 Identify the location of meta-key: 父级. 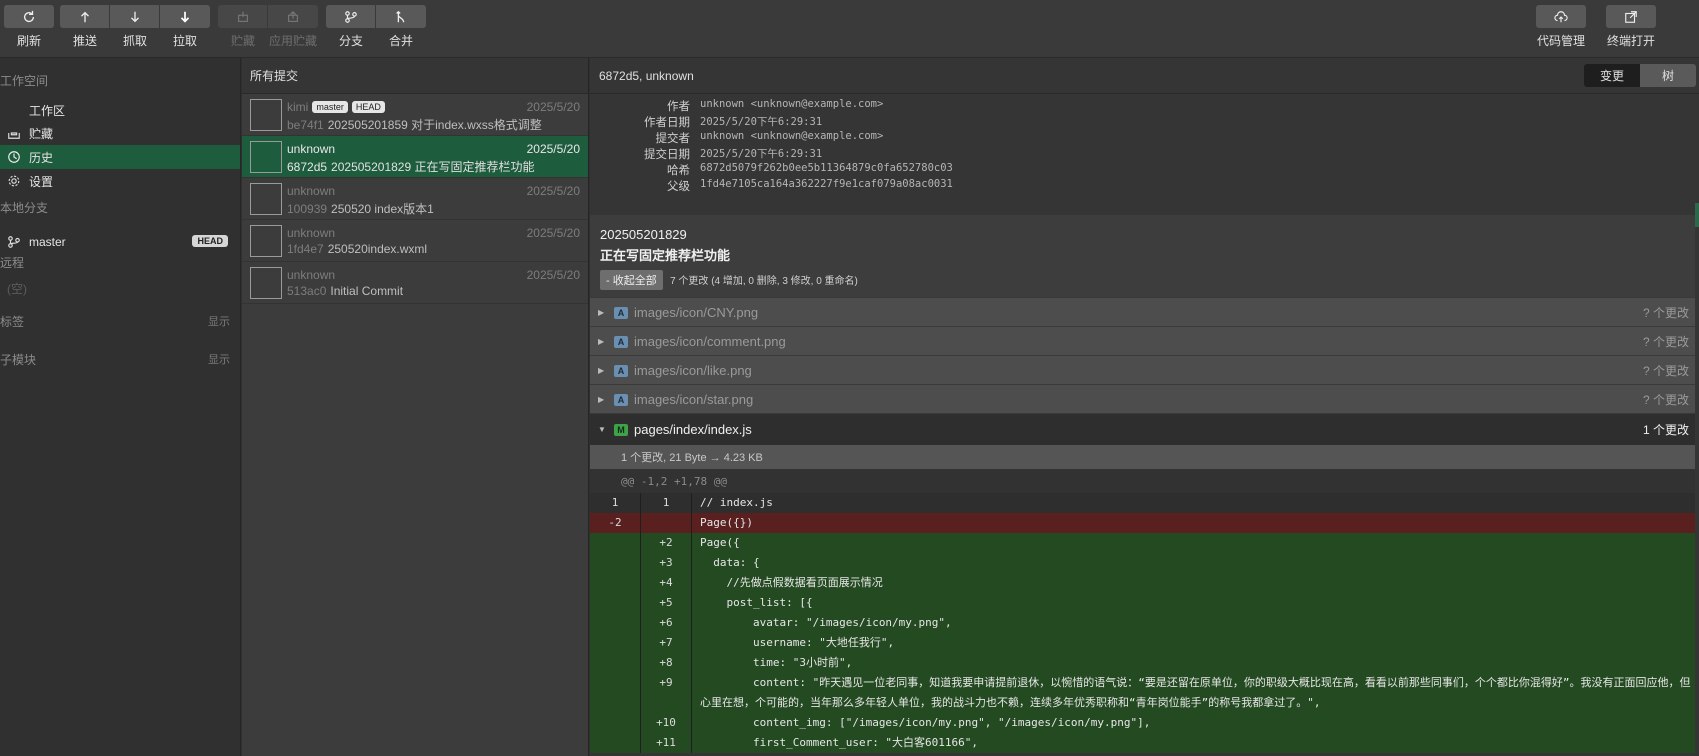
(678, 187).